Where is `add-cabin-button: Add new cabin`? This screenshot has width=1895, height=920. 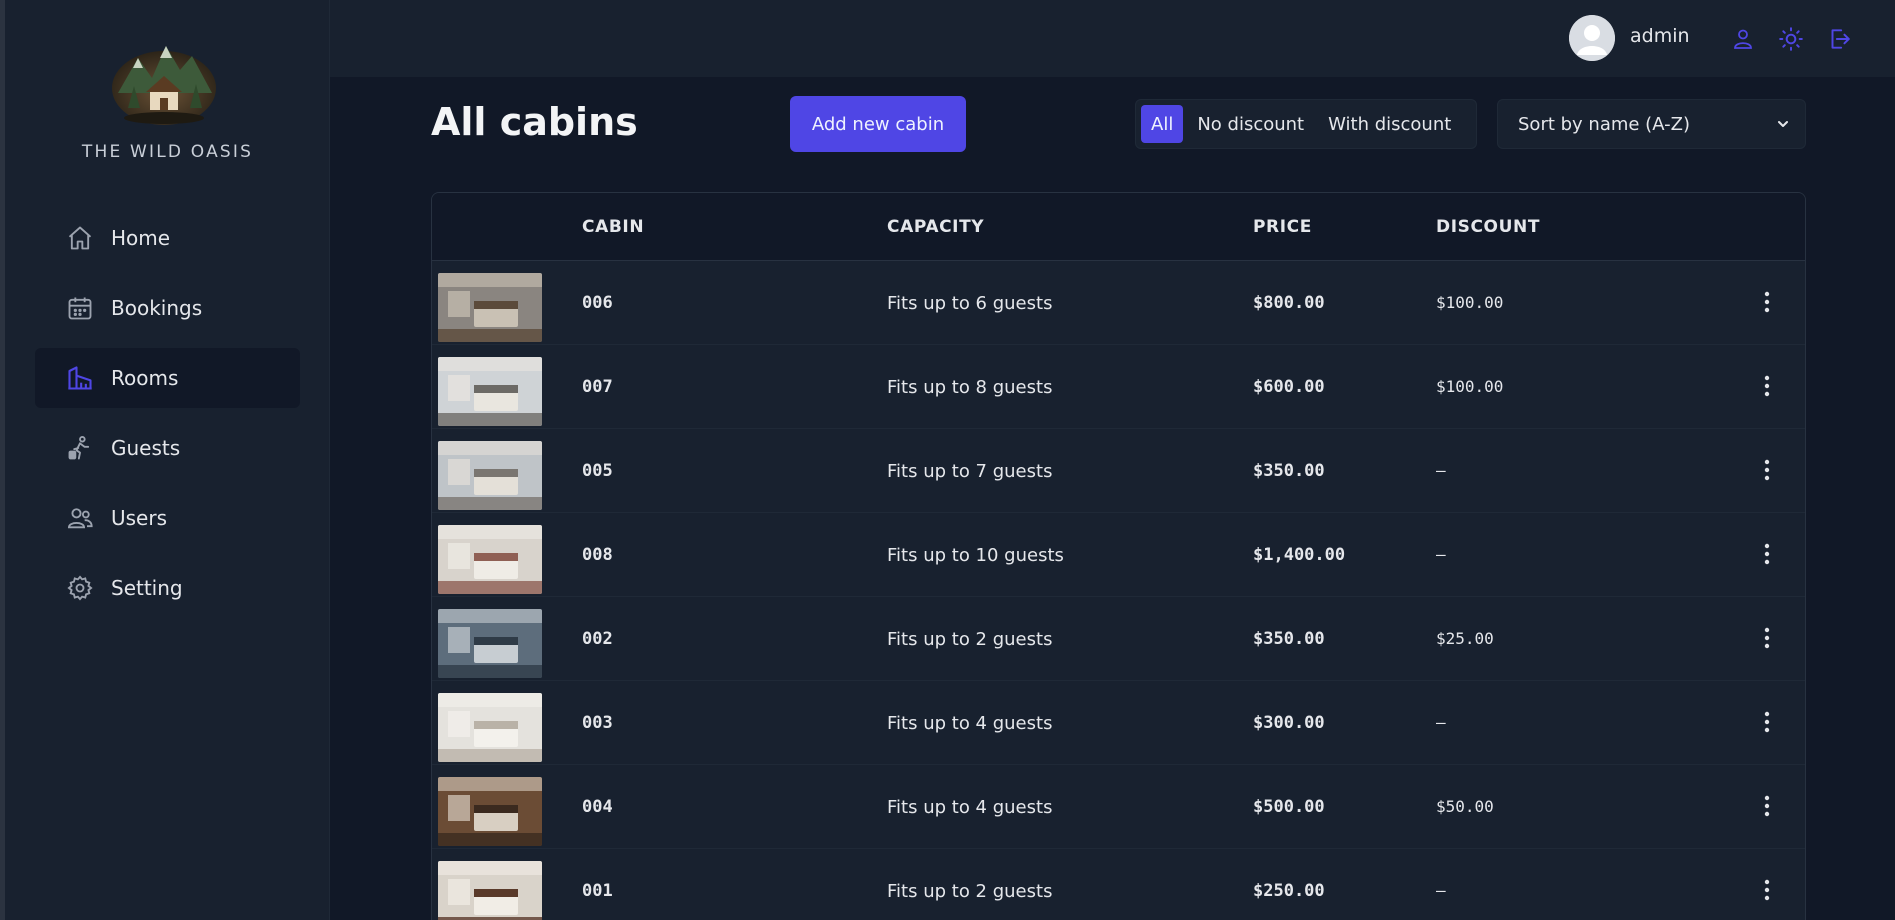
add-cabin-button: Add new cabin is located at coordinates (878, 124).